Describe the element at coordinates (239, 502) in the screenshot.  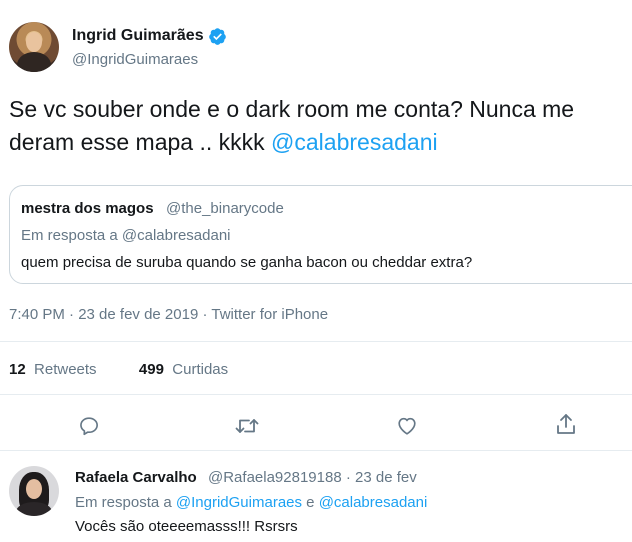
I see `reply-mention-1: @IngridGuimaraes` at that location.